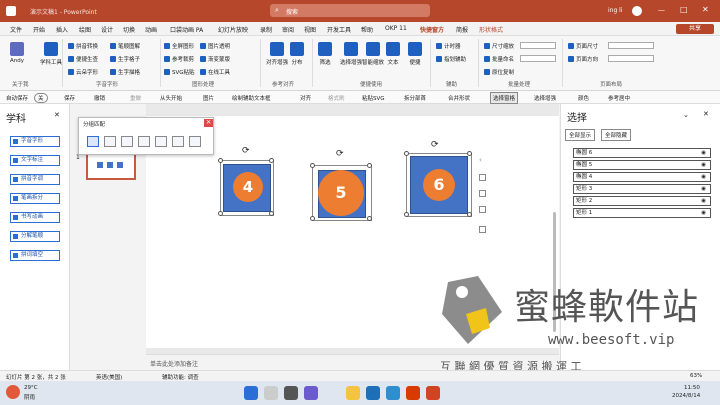 Image resolution: width=720 pixels, height=405 pixels. What do you see at coordinates (325, 54) in the screenshot?
I see `filter-button: 筛选` at bounding box center [325, 54].